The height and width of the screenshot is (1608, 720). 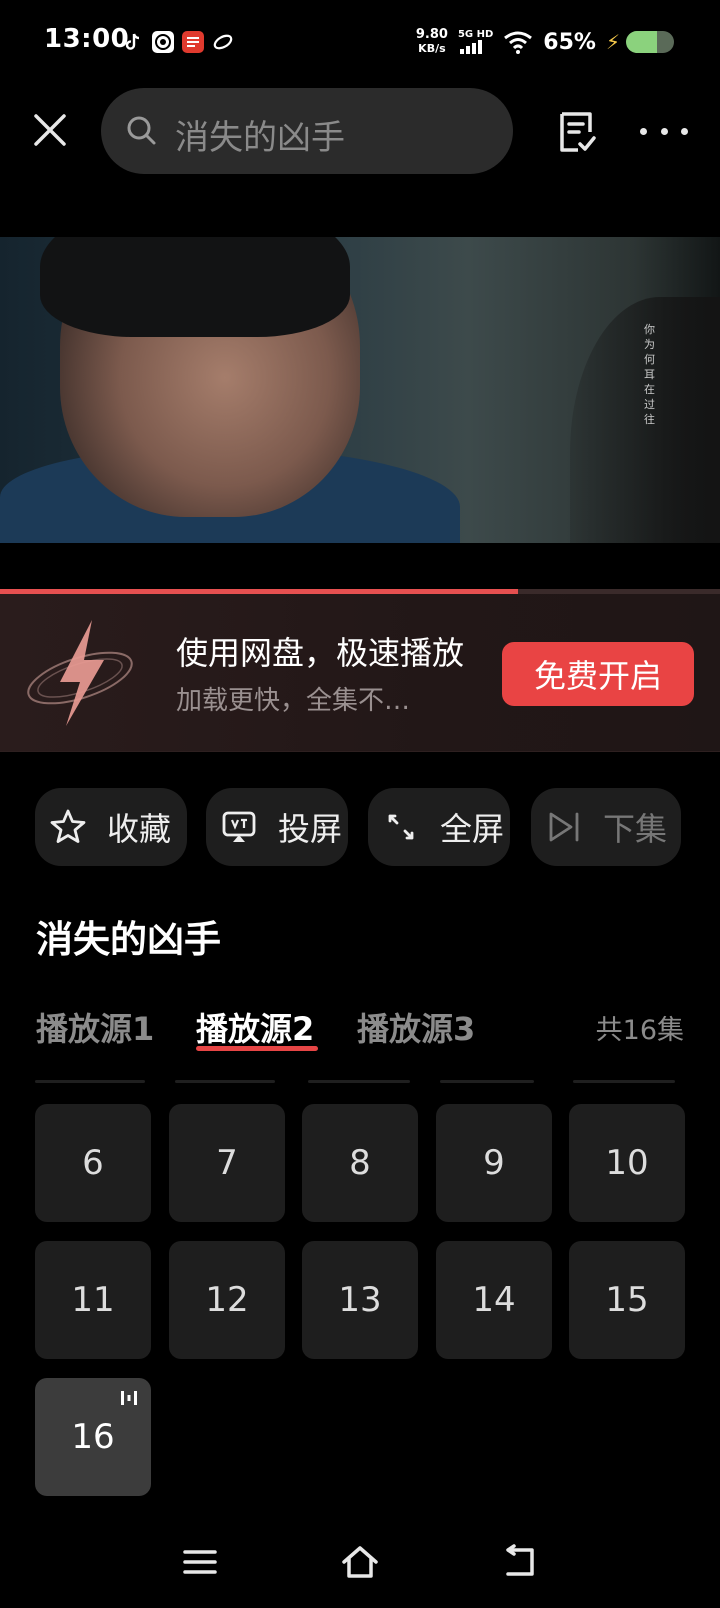 What do you see at coordinates (627, 1163) in the screenshot?
I see `episode-10: 10` at bounding box center [627, 1163].